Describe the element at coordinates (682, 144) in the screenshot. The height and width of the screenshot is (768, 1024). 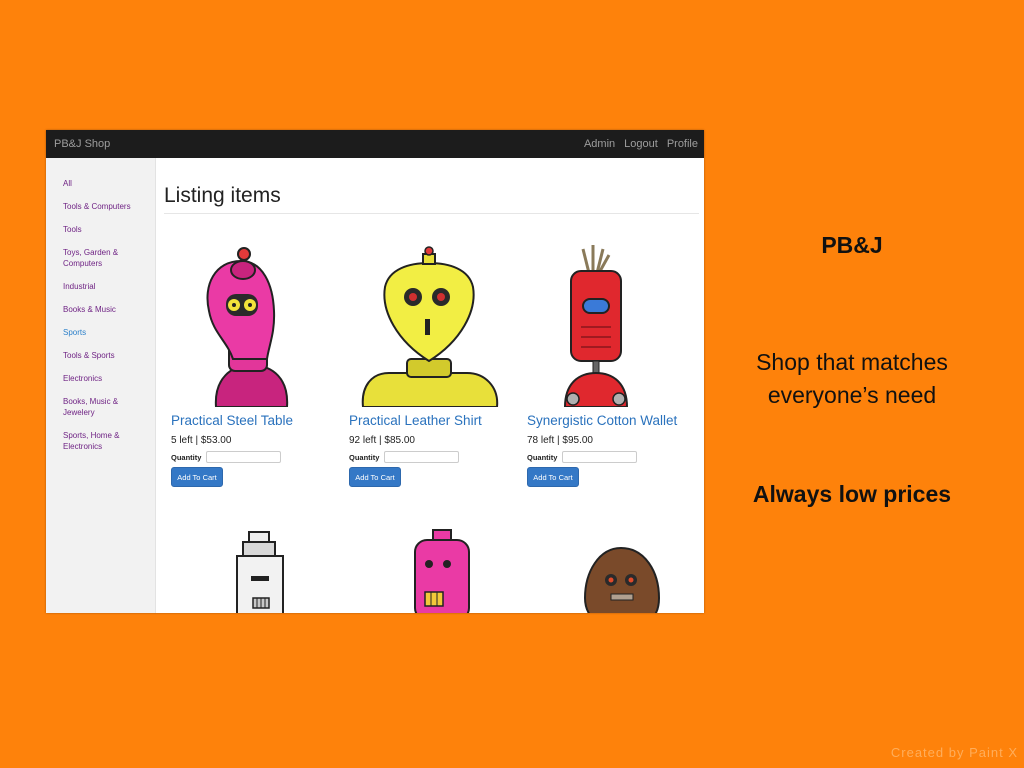
I see `nav-profile: Profile` at that location.